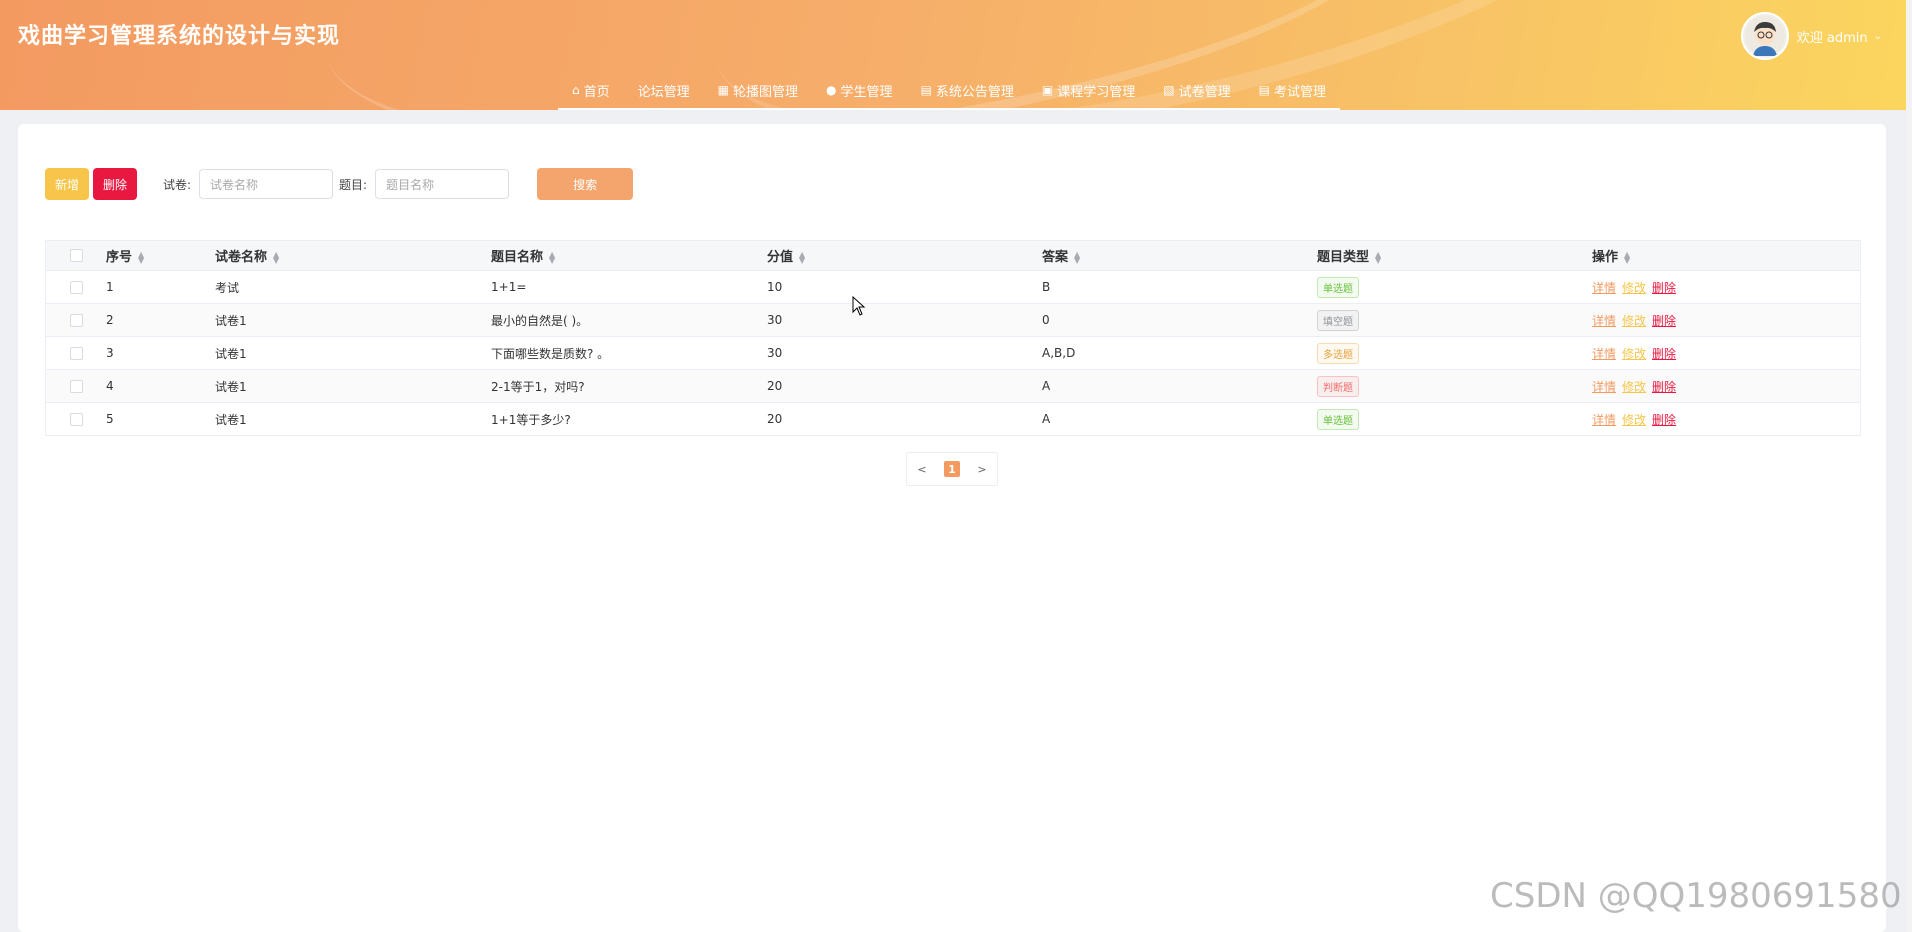 The image size is (1912, 932). What do you see at coordinates (67, 184) in the screenshot?
I see `add-button: 新增` at bounding box center [67, 184].